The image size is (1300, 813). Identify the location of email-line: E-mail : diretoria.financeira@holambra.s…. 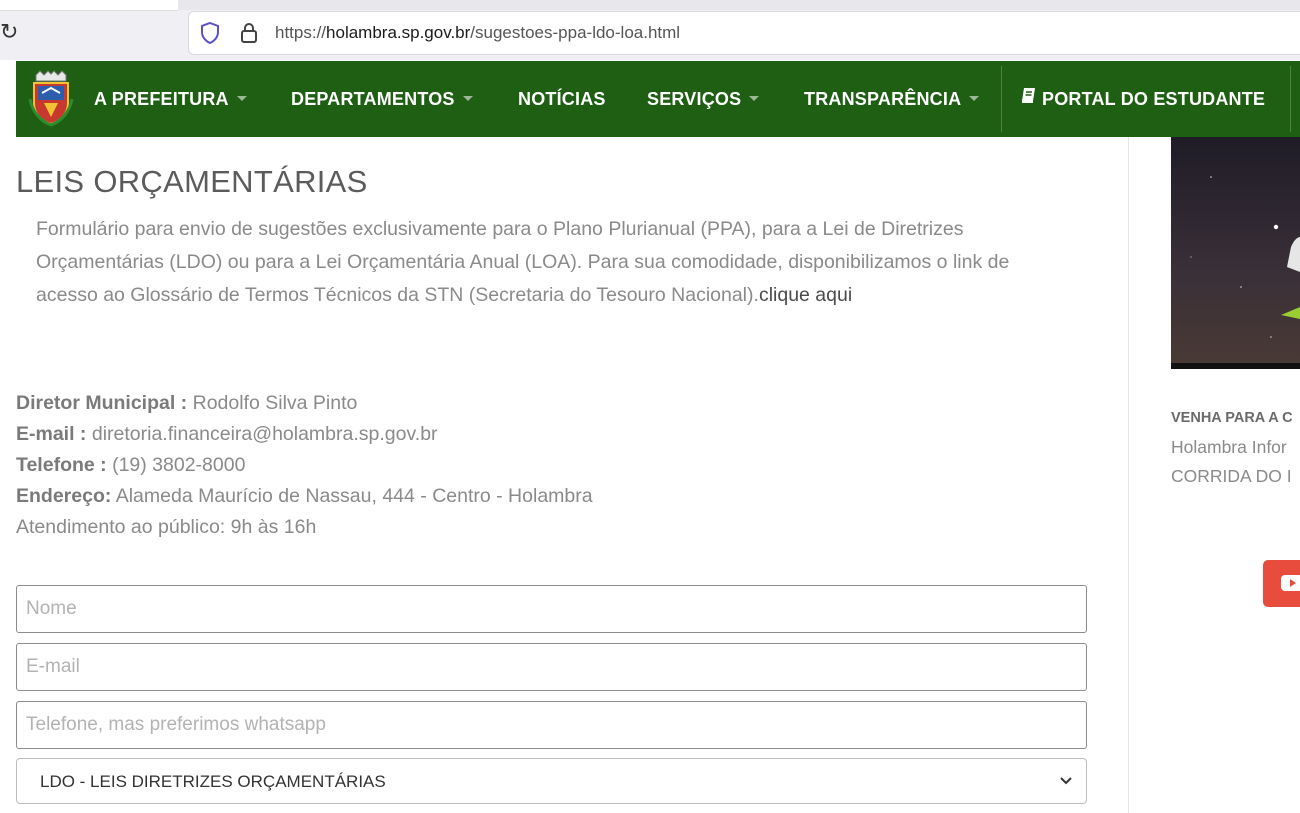
(227, 434).